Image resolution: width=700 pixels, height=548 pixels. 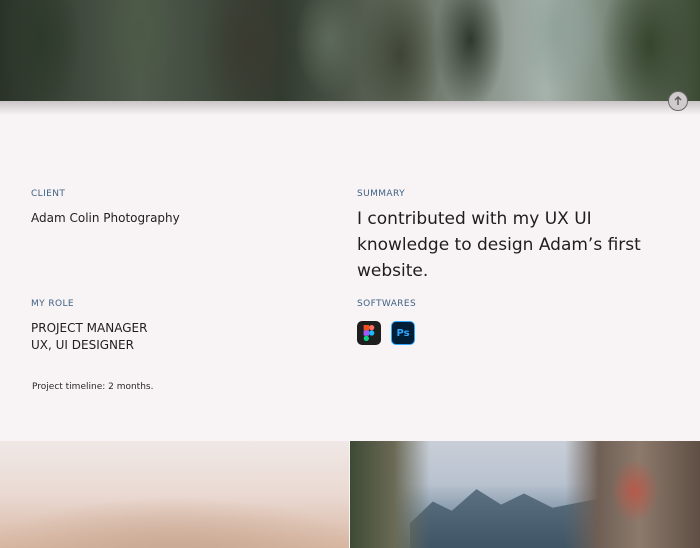 I want to click on hero-shadow, so click(x=350, y=108).